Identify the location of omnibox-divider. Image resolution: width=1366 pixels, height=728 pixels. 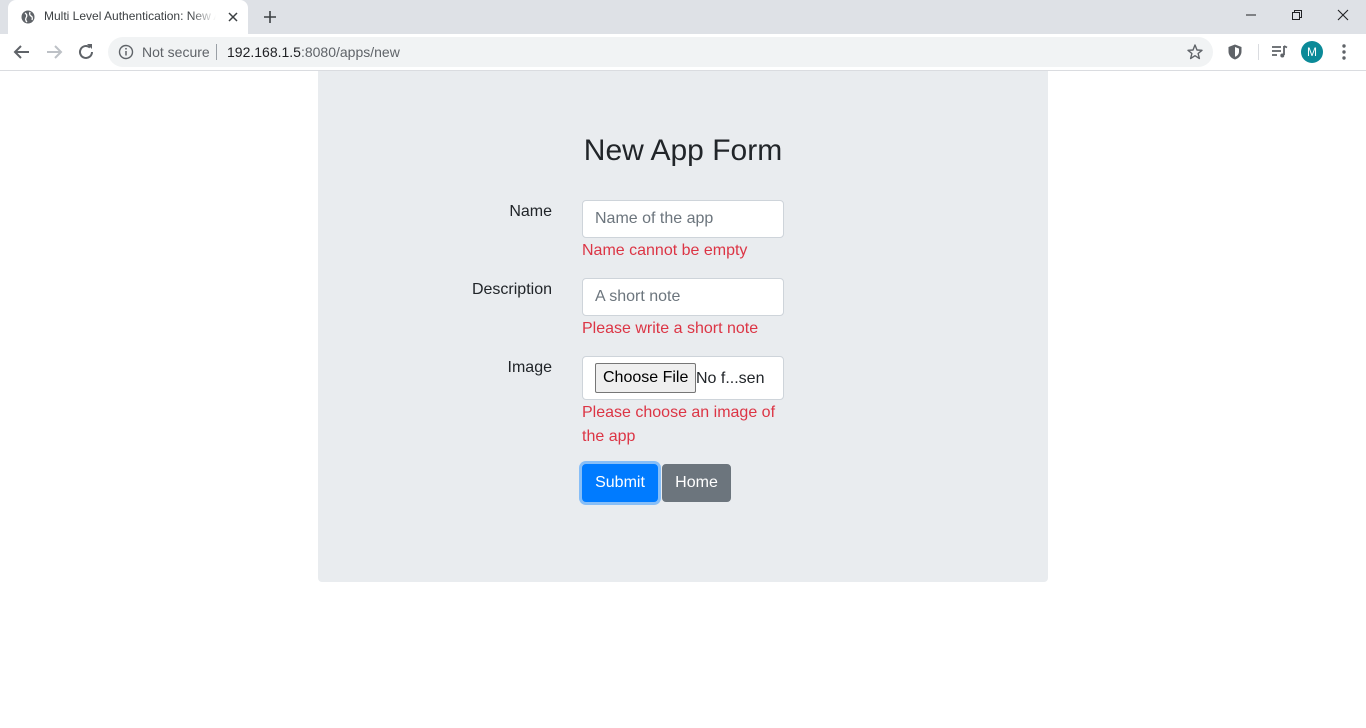
(216, 52).